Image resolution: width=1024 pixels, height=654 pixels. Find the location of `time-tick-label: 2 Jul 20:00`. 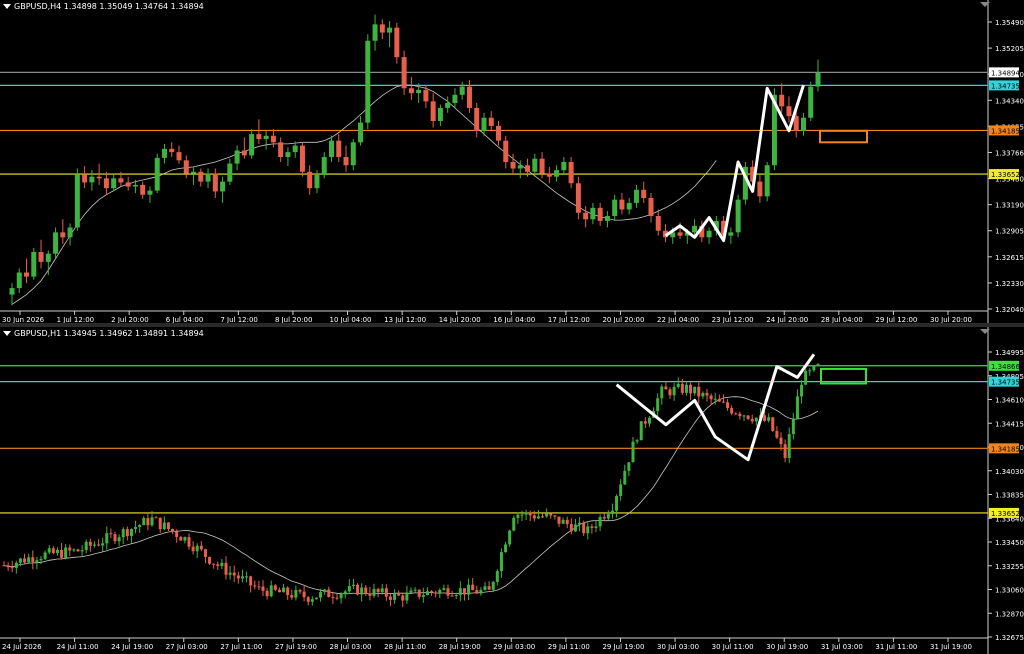

time-tick-label: 2 Jul 20:00 is located at coordinates (130, 319).